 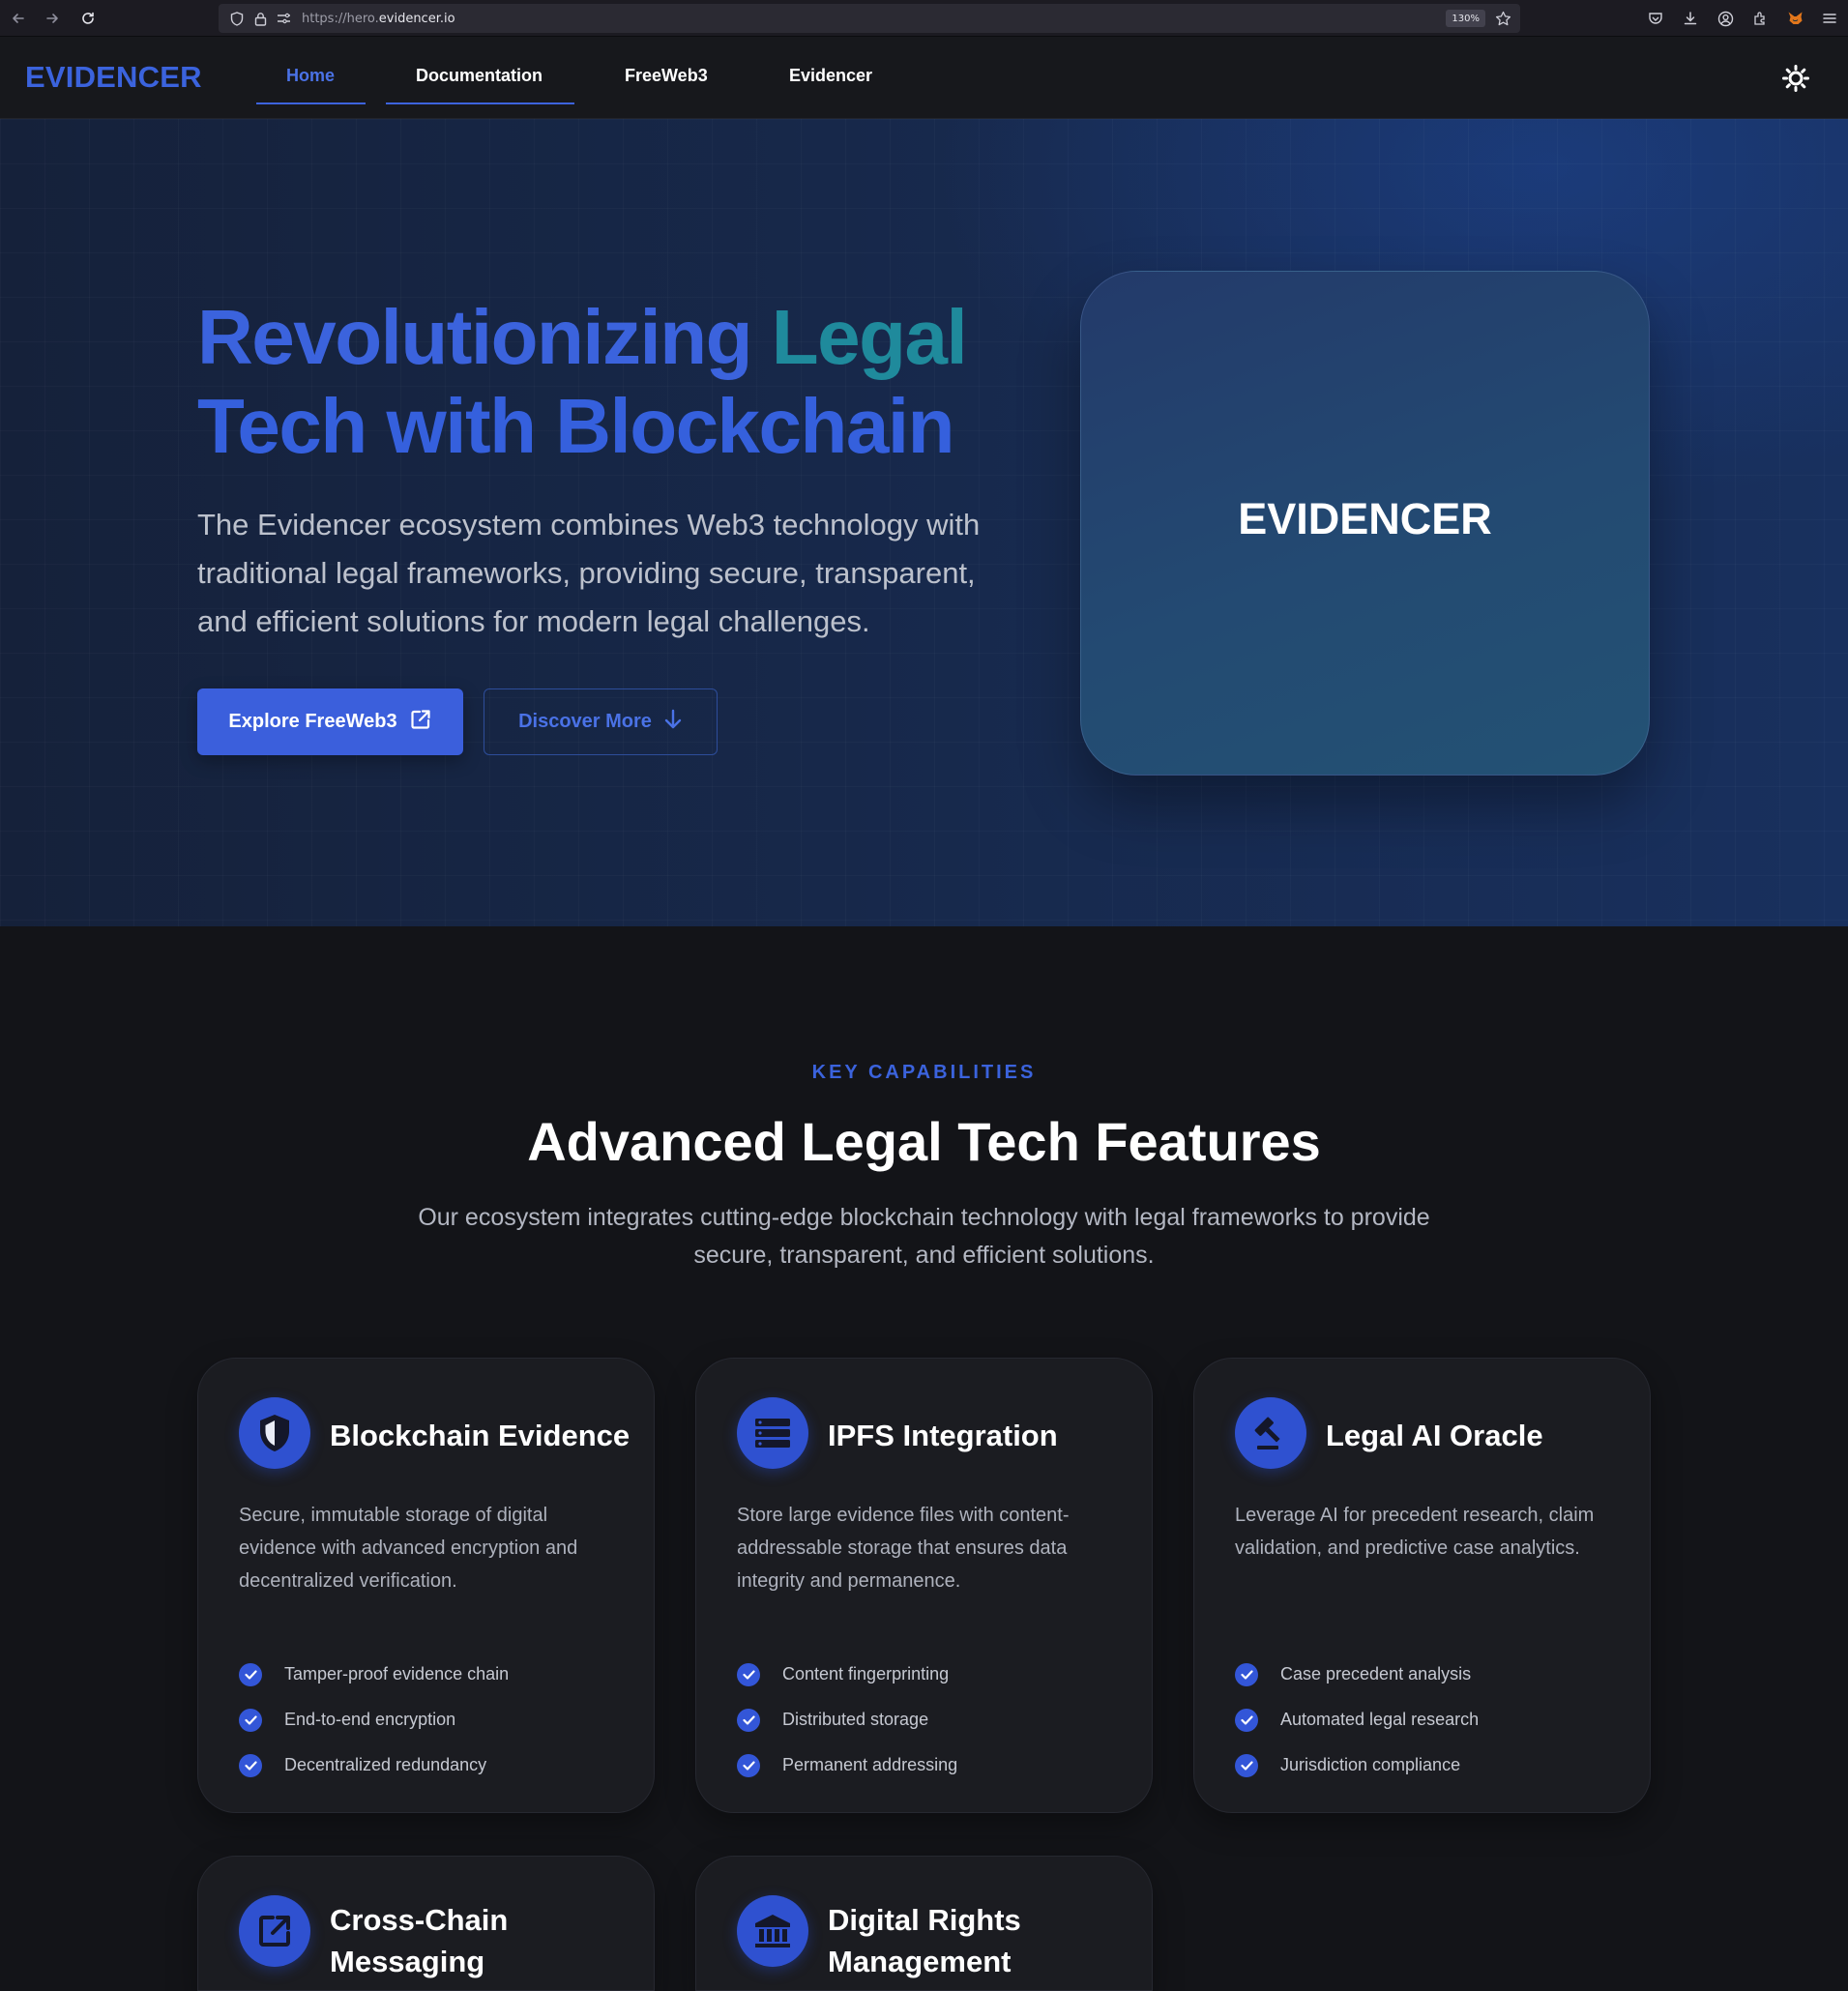 I want to click on list-item: Tamper-proof evidence chain, so click(x=374, y=1674).